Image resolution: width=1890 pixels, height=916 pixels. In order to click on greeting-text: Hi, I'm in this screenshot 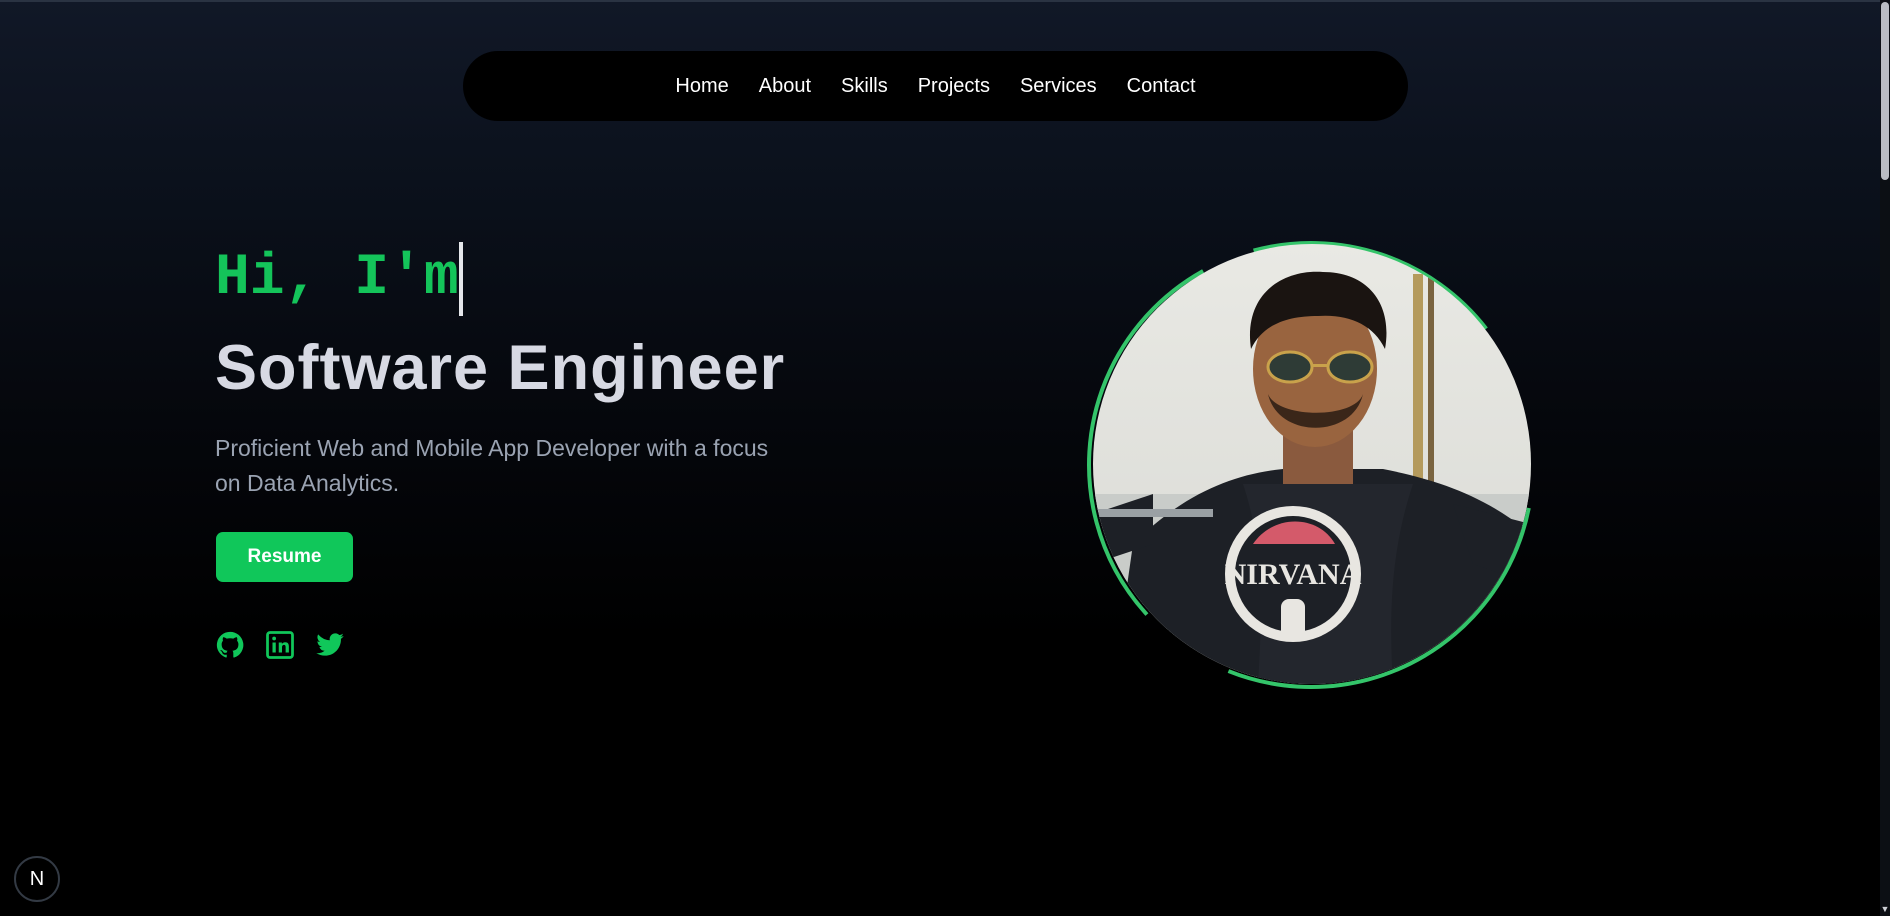, I will do `click(337, 278)`.